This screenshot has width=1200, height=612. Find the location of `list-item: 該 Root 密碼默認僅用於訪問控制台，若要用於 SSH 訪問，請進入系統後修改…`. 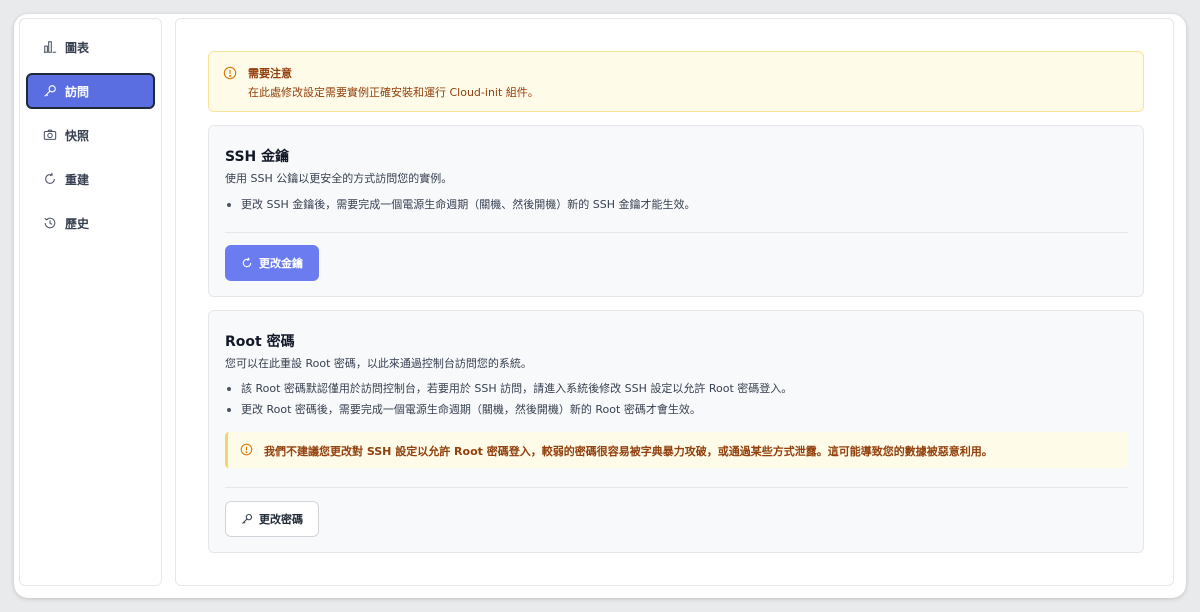

list-item: 該 Root 密碼默認僅用於訪問控制台，若要用於 SSH 訪問，請進入系統後修改… is located at coordinates (508, 388).